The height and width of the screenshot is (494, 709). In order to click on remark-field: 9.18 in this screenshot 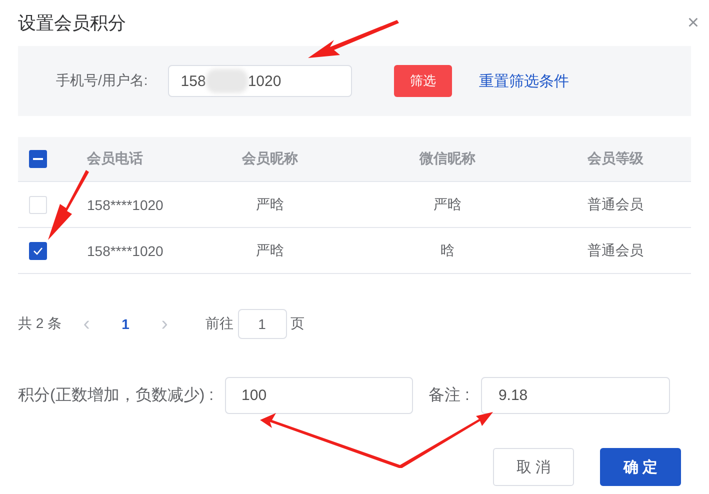, I will do `click(575, 395)`.